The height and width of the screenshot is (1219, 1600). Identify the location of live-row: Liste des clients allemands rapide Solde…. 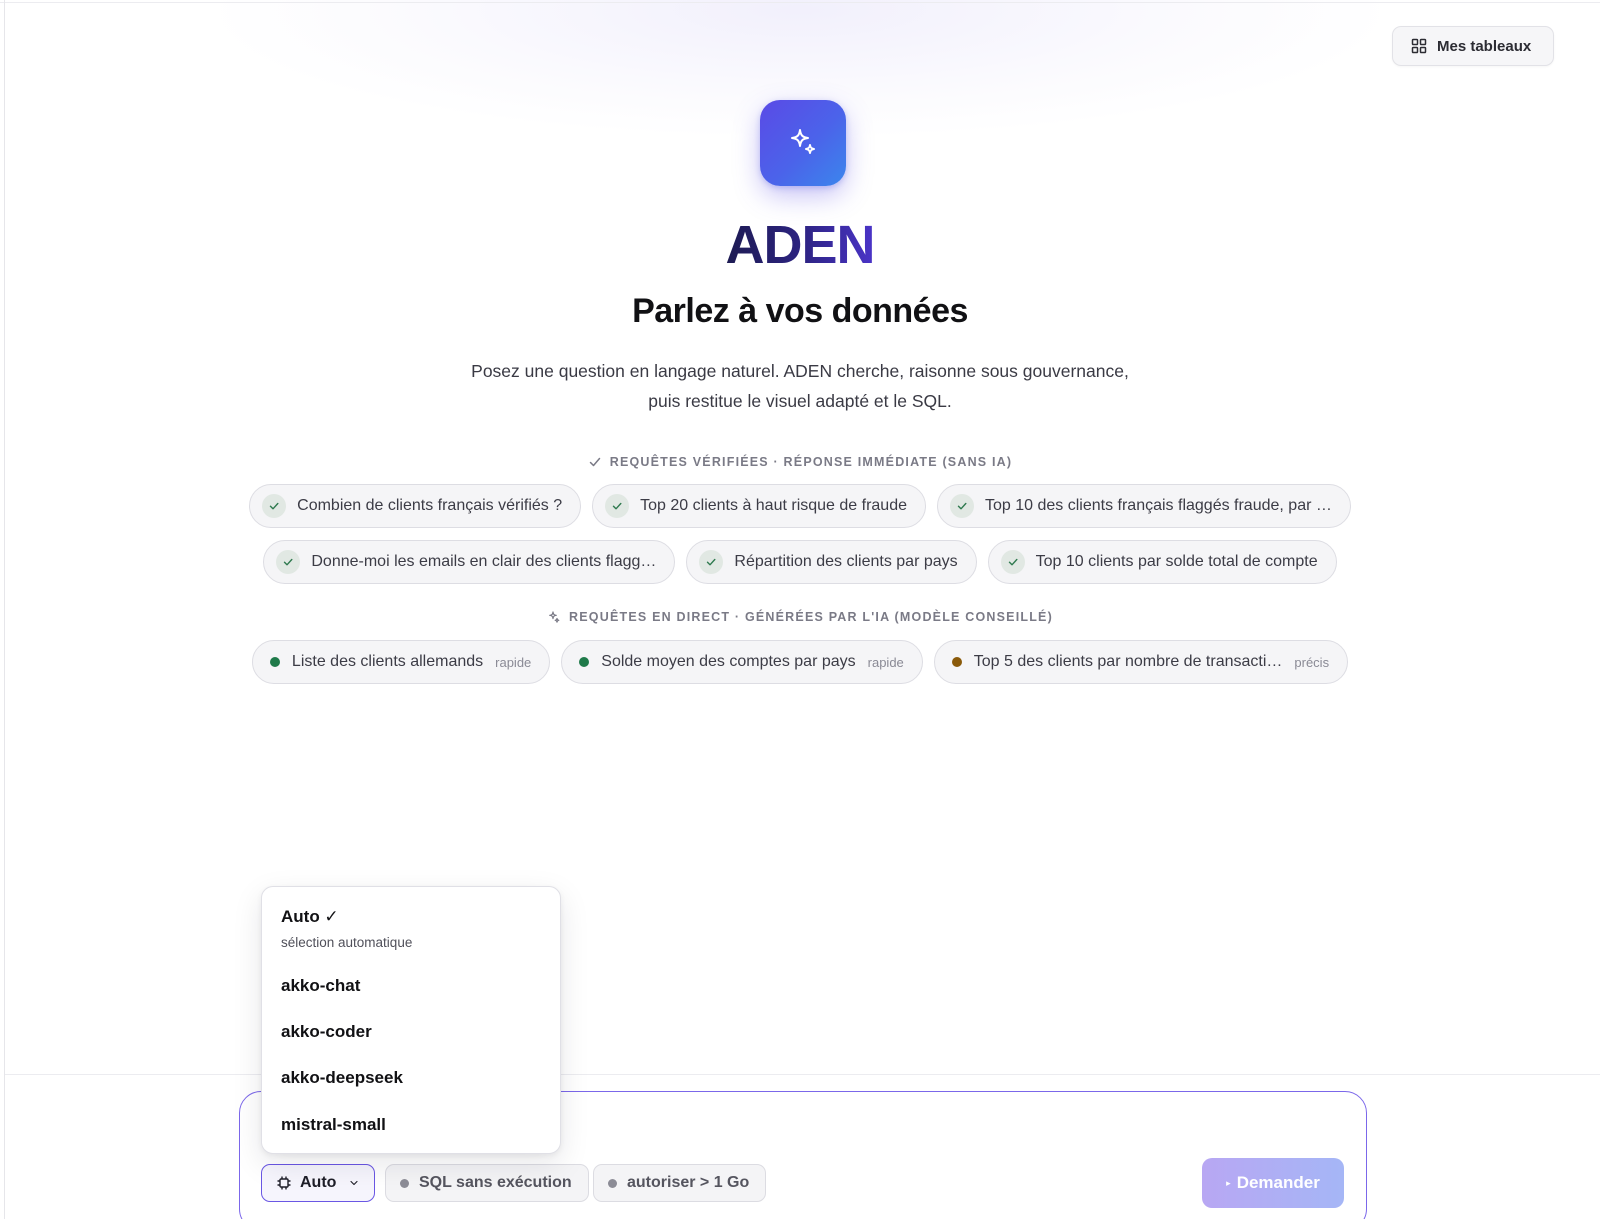
(800, 662).